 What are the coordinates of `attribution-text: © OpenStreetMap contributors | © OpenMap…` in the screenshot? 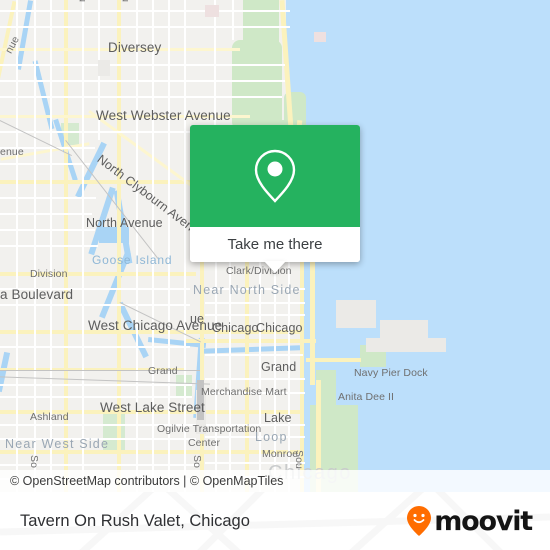 It's located at (147, 481).